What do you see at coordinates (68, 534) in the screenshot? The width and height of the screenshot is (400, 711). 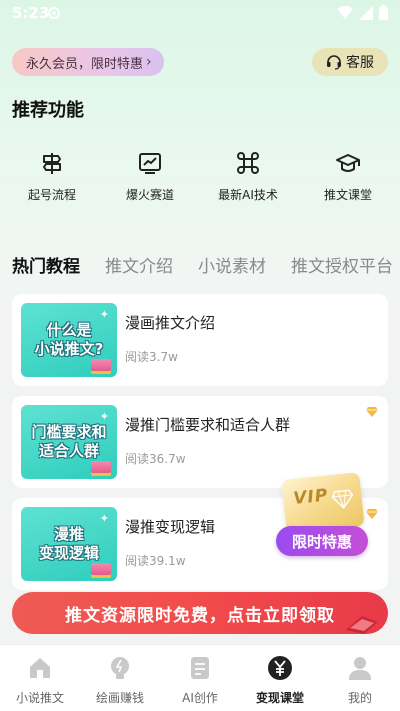 I see `thumb-text: 漫推` at bounding box center [68, 534].